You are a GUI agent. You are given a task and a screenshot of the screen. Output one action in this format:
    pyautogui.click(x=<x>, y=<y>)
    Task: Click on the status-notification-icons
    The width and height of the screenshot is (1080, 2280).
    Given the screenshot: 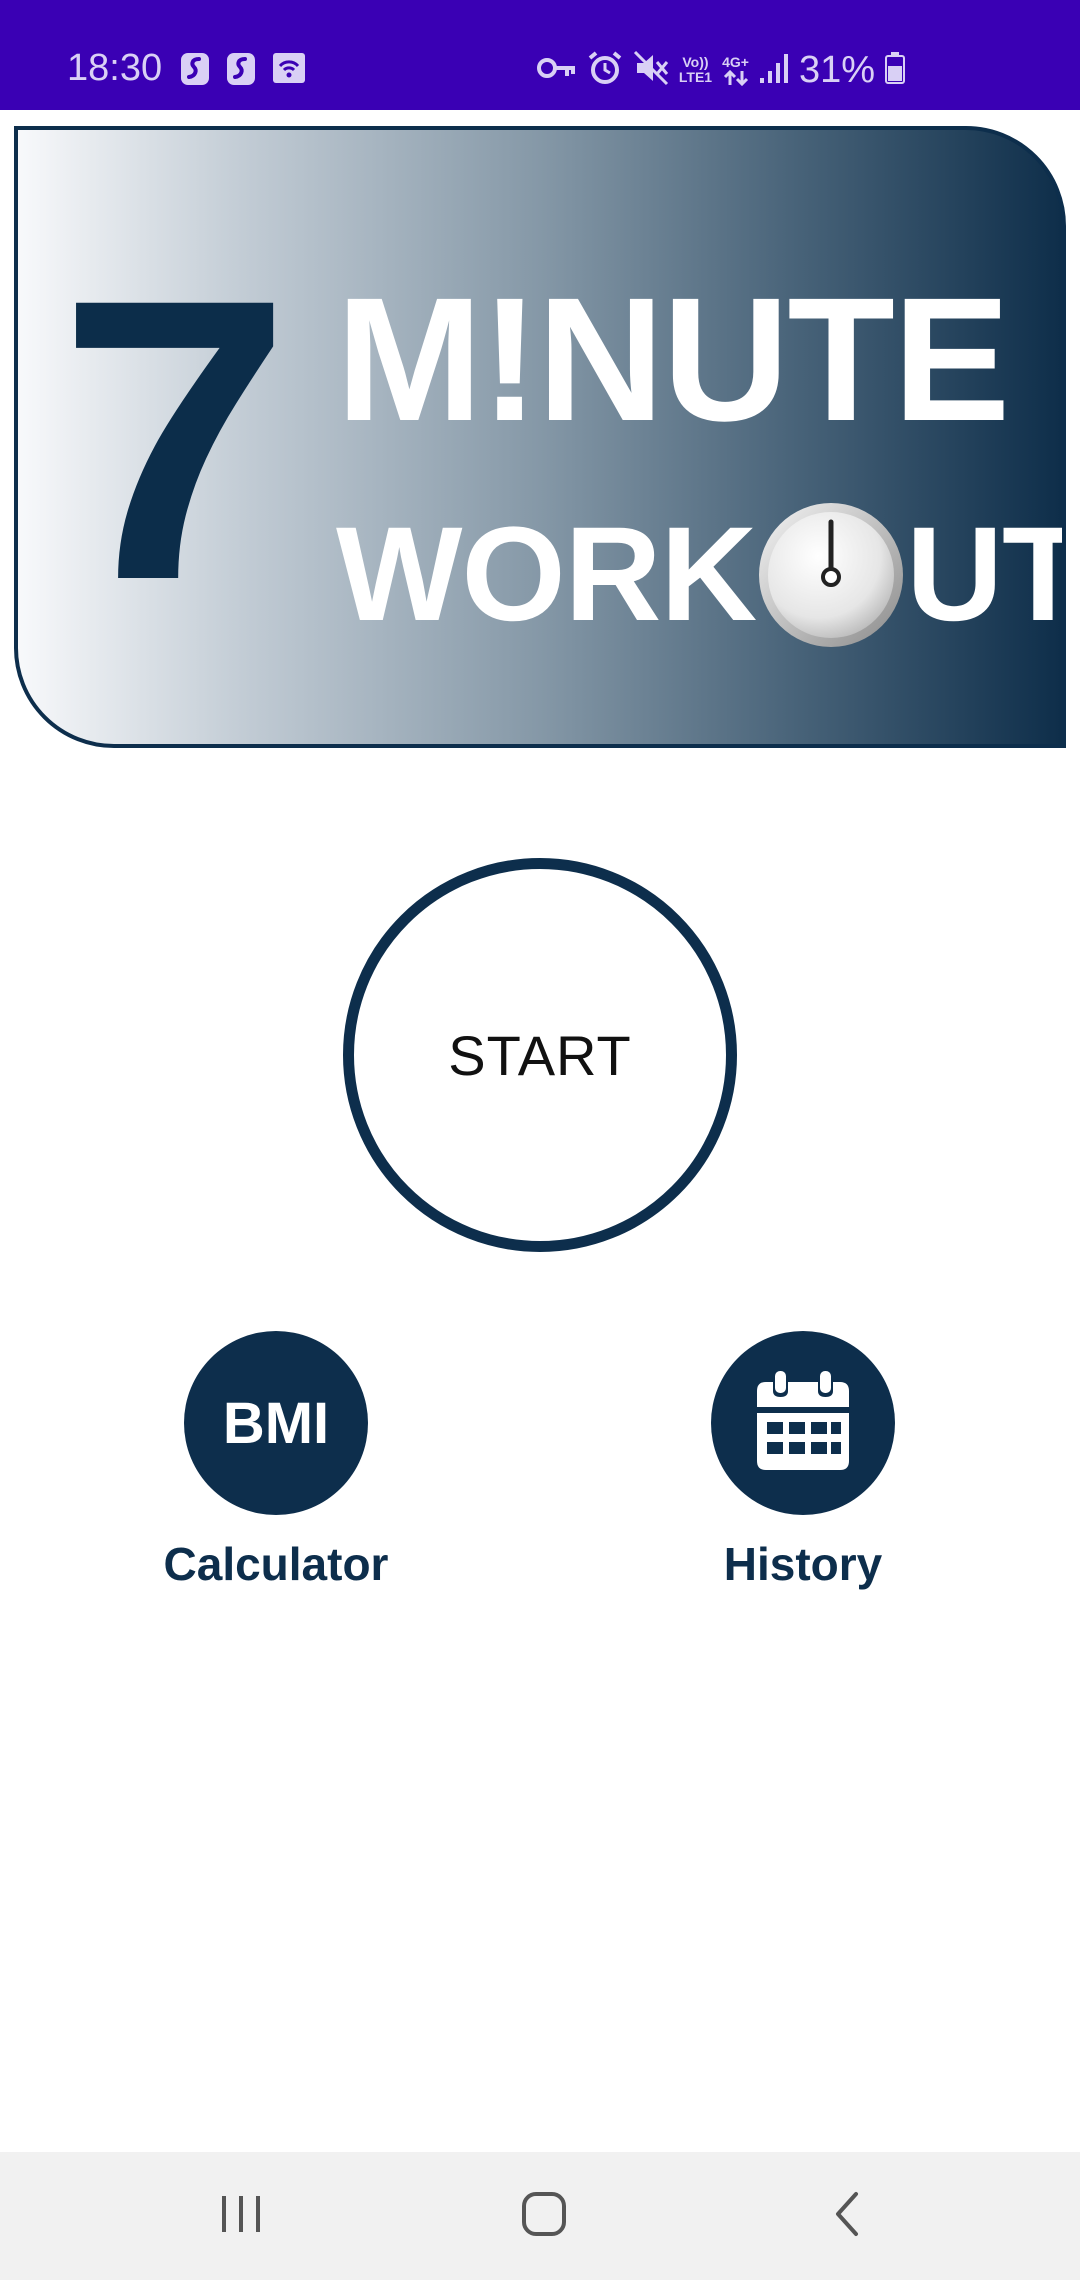 What is the action you would take?
    pyautogui.click(x=243, y=71)
    